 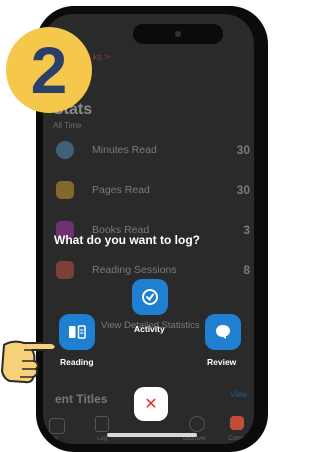 I want to click on stat-row-minutes: Minutes Read 30, so click(x=148, y=150).